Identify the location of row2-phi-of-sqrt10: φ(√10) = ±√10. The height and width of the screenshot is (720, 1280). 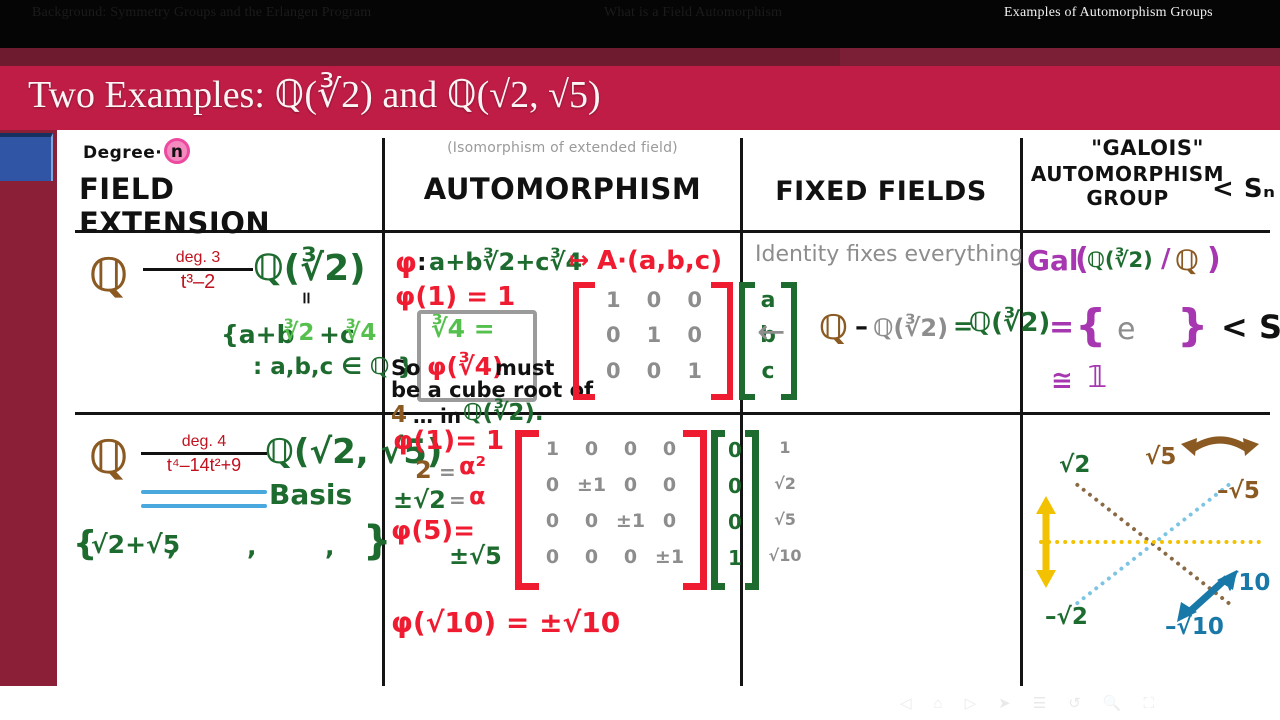
(506, 622).